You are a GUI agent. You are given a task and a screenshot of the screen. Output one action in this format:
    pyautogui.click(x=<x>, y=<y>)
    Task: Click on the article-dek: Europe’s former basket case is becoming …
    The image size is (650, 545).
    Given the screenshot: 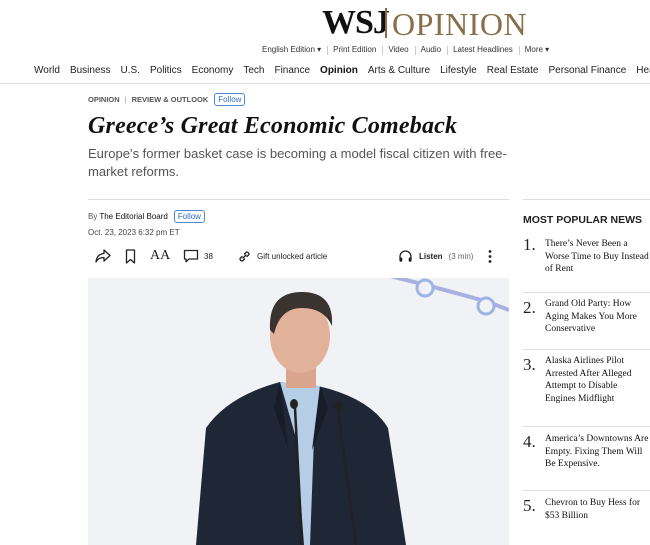 What is the action you would take?
    pyautogui.click(x=297, y=162)
    